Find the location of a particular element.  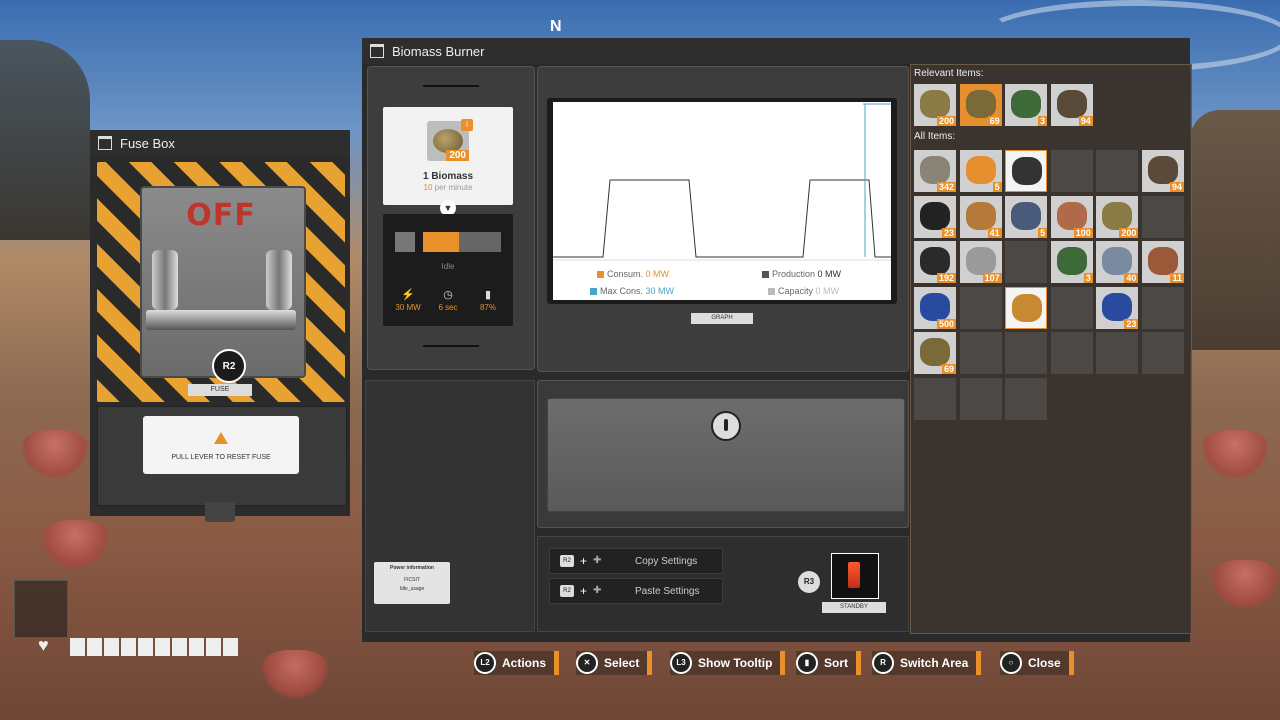

item-count: 107 is located at coordinates (992, 278).